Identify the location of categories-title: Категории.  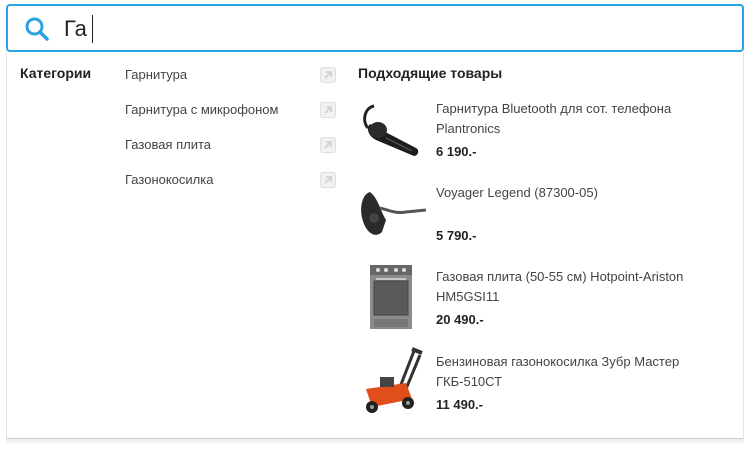
(56, 73).